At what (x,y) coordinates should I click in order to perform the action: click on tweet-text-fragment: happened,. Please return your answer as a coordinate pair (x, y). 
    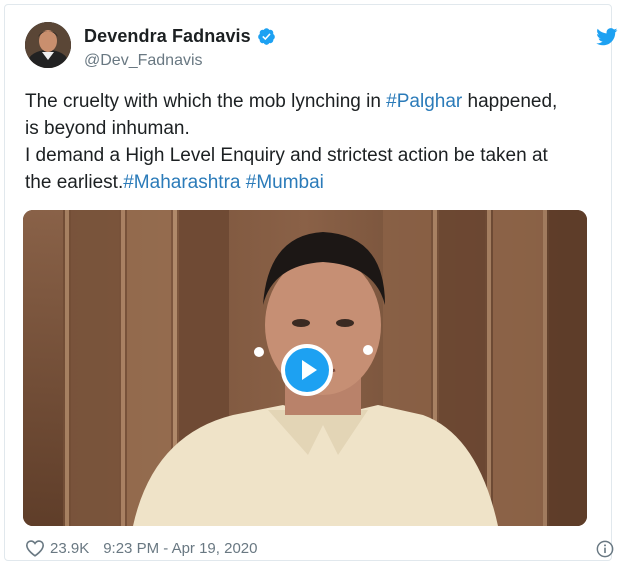
    Looking at the image, I should click on (510, 101).